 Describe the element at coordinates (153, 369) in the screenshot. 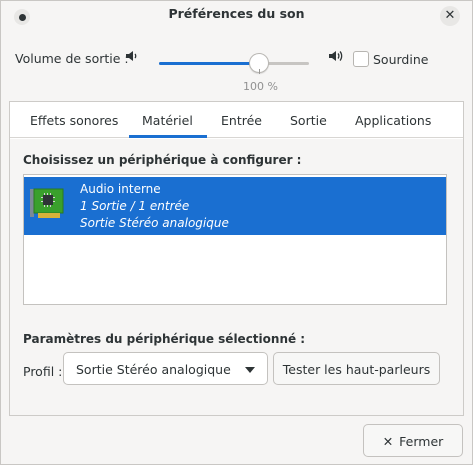

I see `profile-dropdown-value: Sortie Stéréo analogique` at that location.